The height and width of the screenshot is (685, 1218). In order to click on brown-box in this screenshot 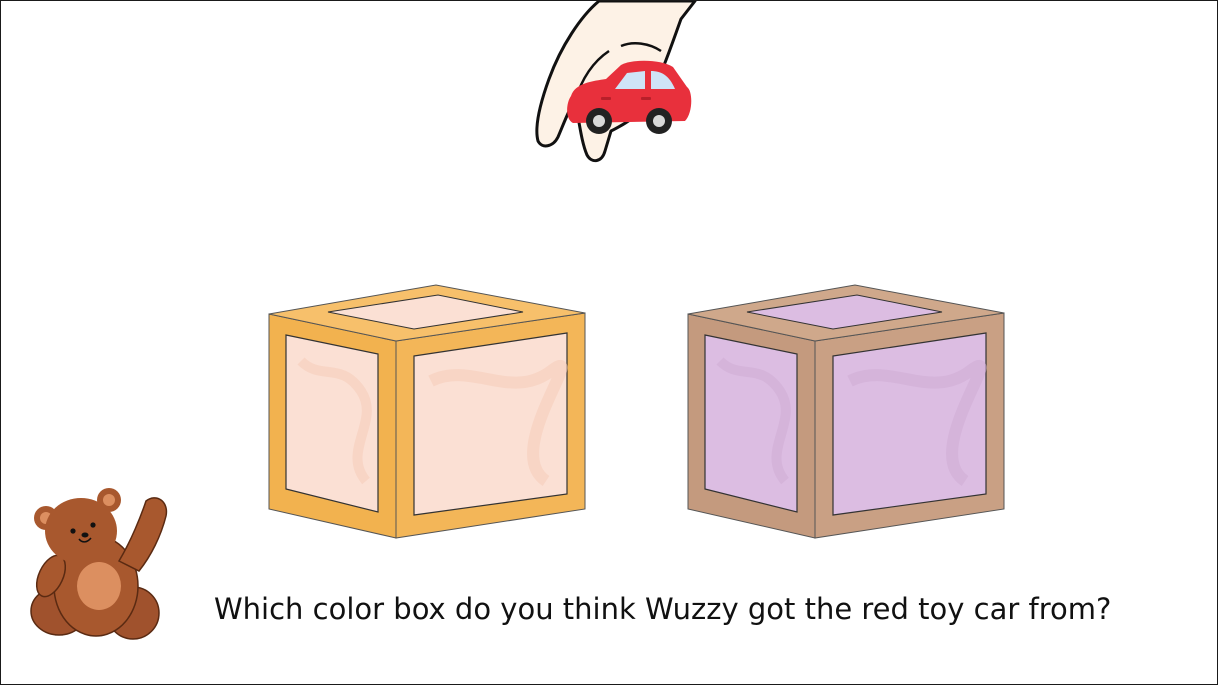, I will do `click(846, 411)`.